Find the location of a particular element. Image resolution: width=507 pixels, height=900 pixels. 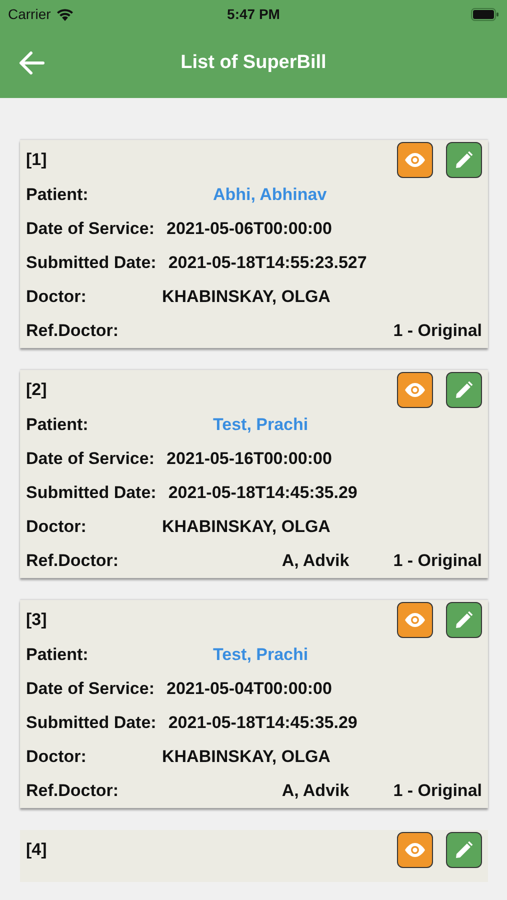

bill-number: [4] is located at coordinates (37, 850).